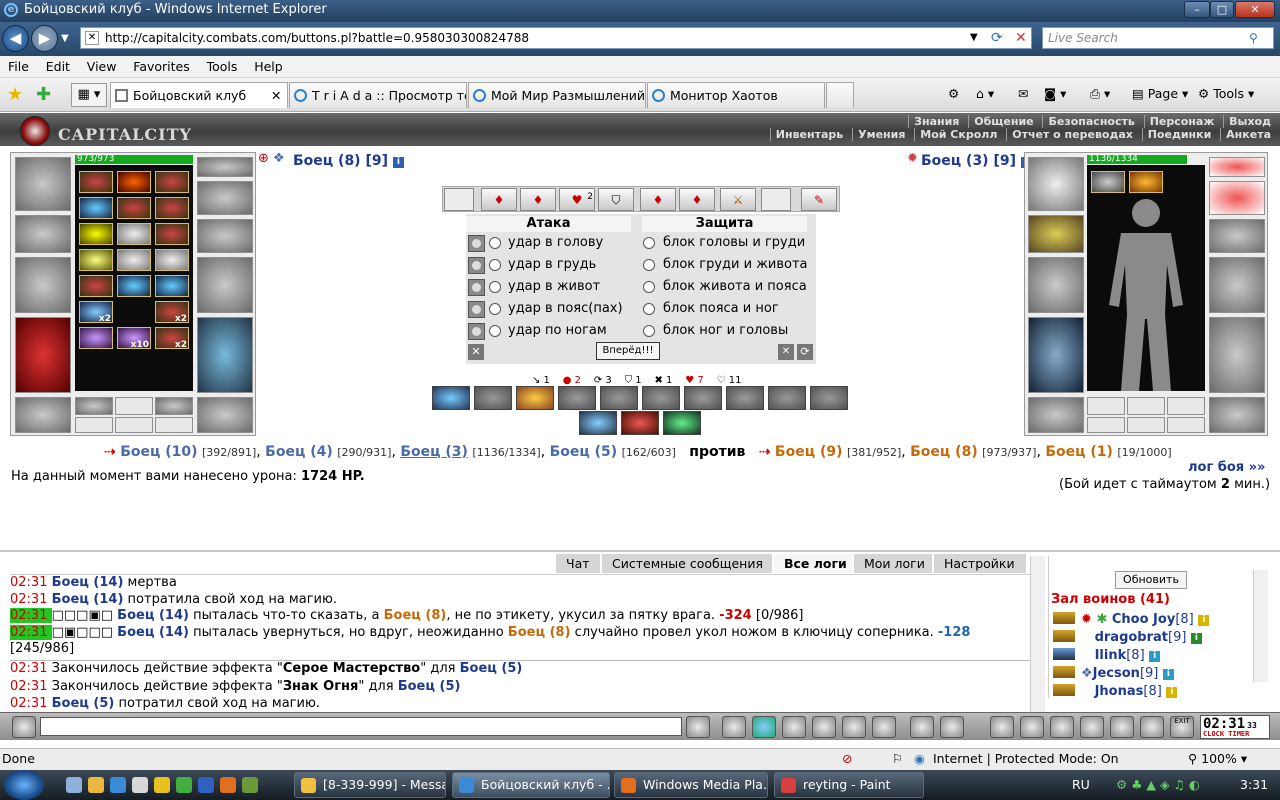 Image resolution: width=1280 pixels, height=800 pixels. What do you see at coordinates (534, 287) in the screenshot?
I see `attack-option-belly: удар в живот` at bounding box center [534, 287].